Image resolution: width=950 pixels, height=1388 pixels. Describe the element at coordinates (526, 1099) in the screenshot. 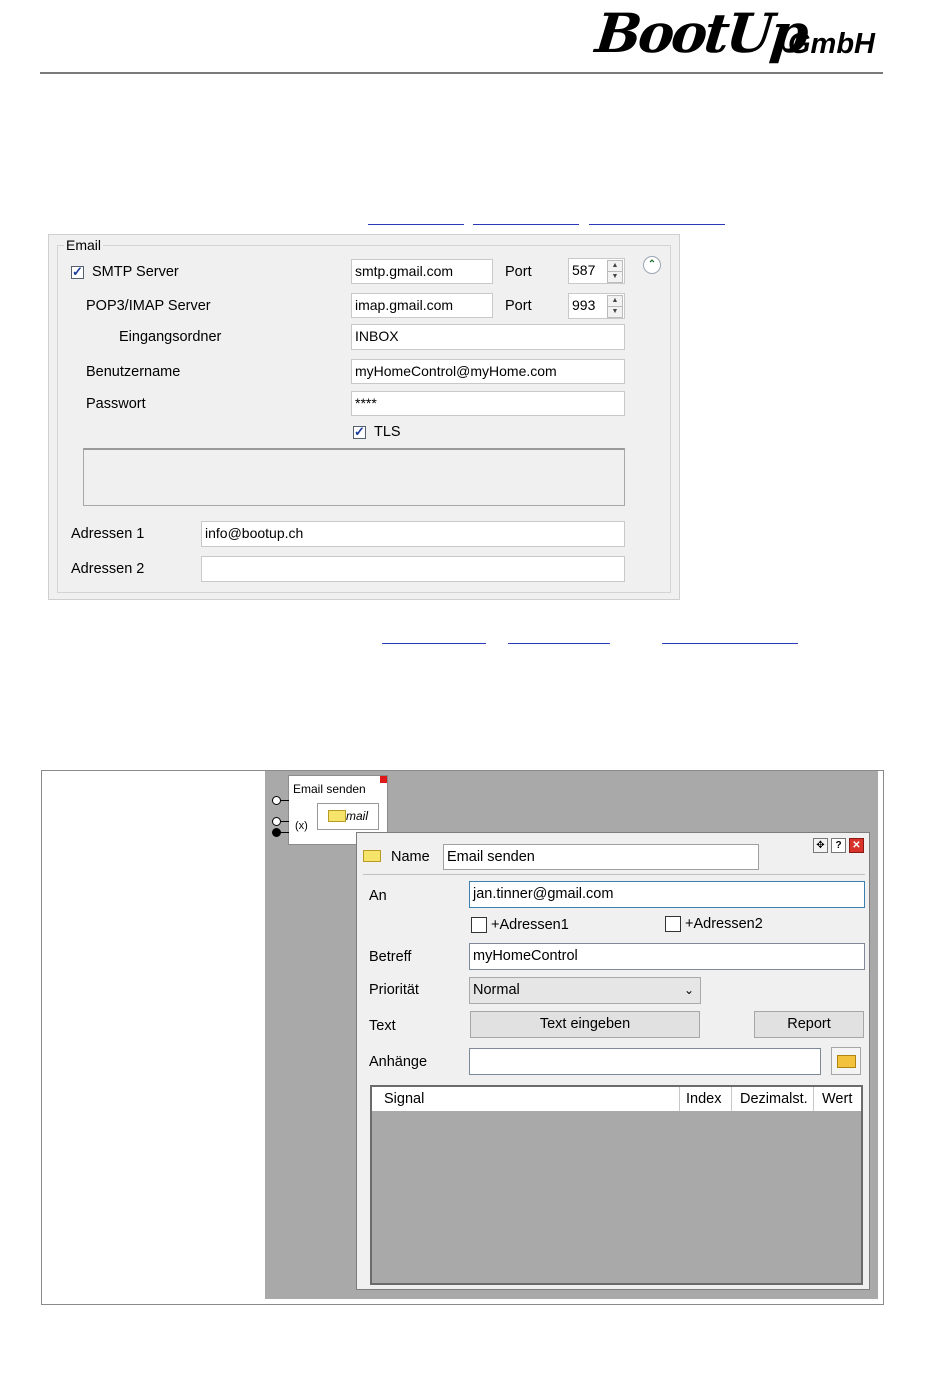

I see `column-header-signal: Signal` at that location.